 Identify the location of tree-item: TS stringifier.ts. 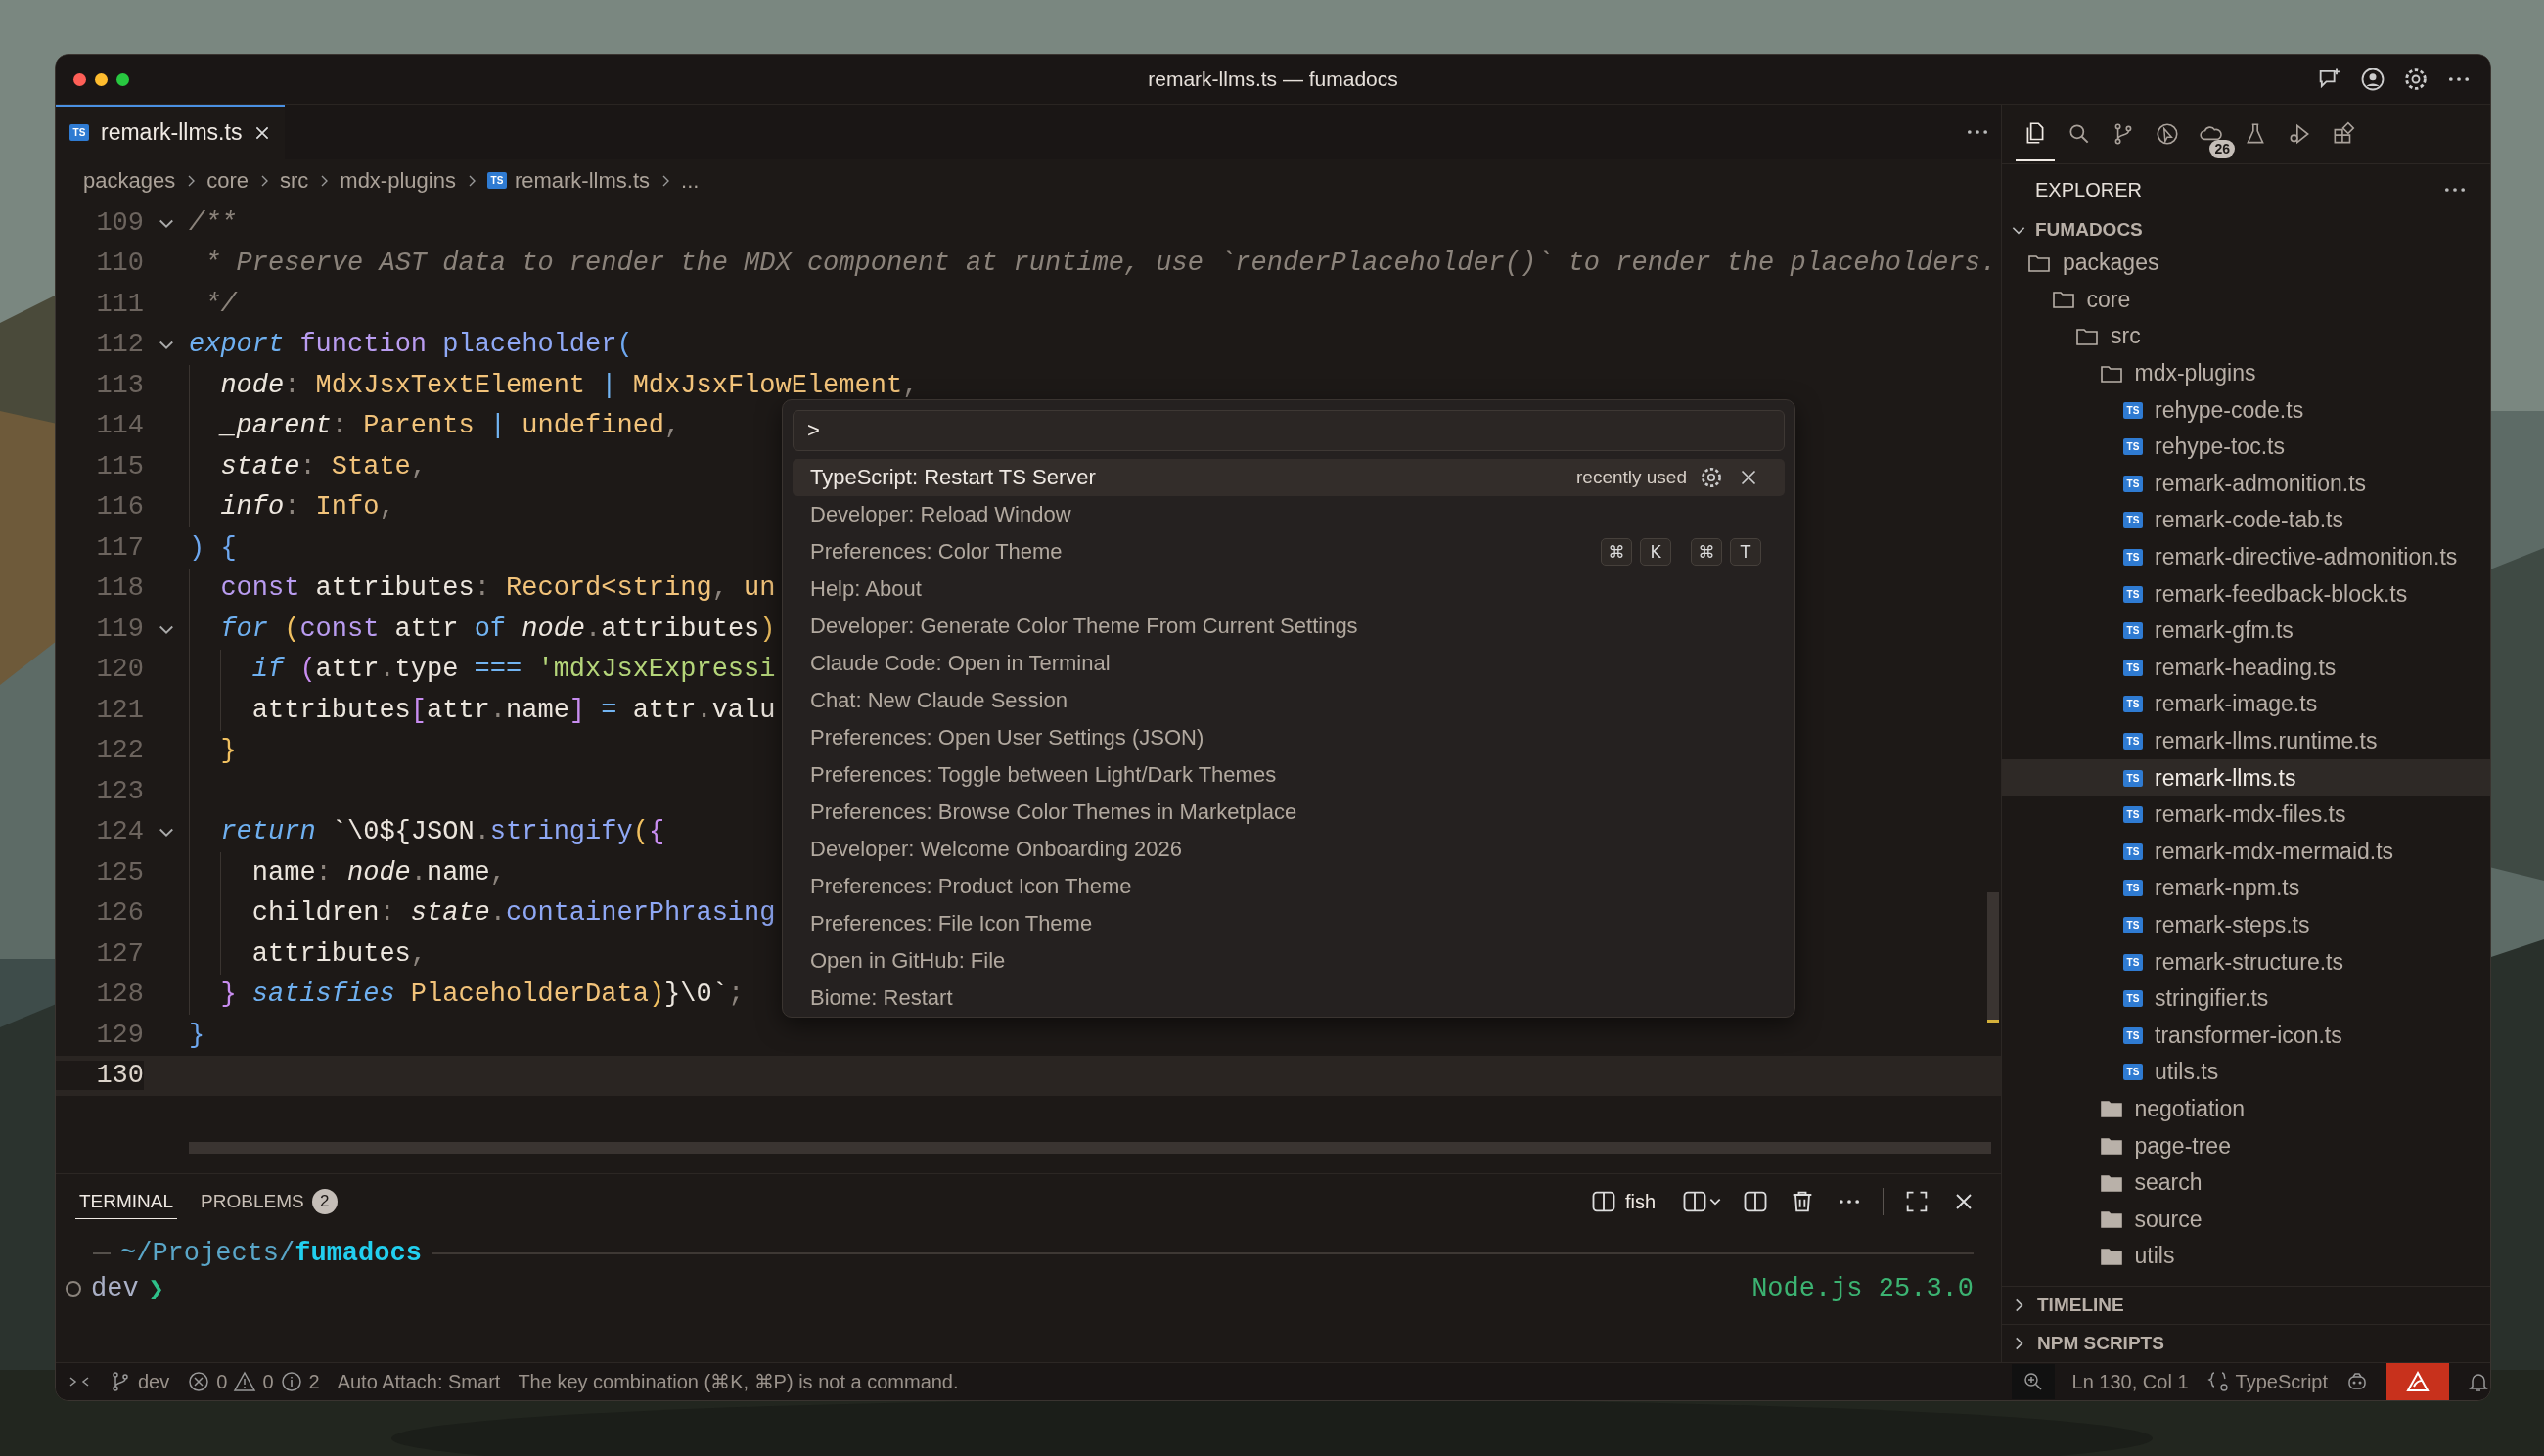
(2246, 998).